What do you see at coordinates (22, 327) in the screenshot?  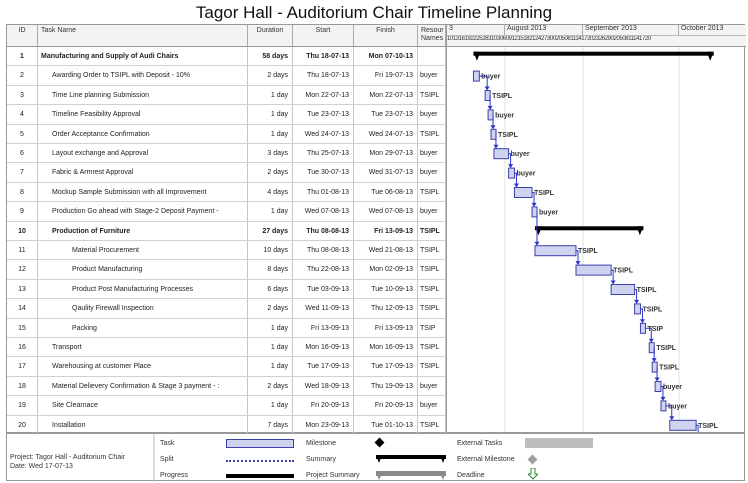 I see `task-id: 15` at bounding box center [22, 327].